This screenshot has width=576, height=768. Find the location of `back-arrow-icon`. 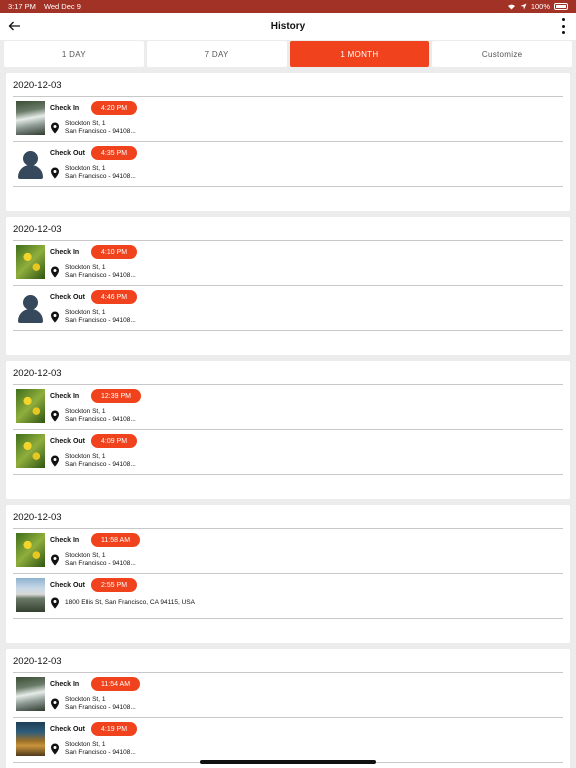

back-arrow-icon is located at coordinates (14, 26).